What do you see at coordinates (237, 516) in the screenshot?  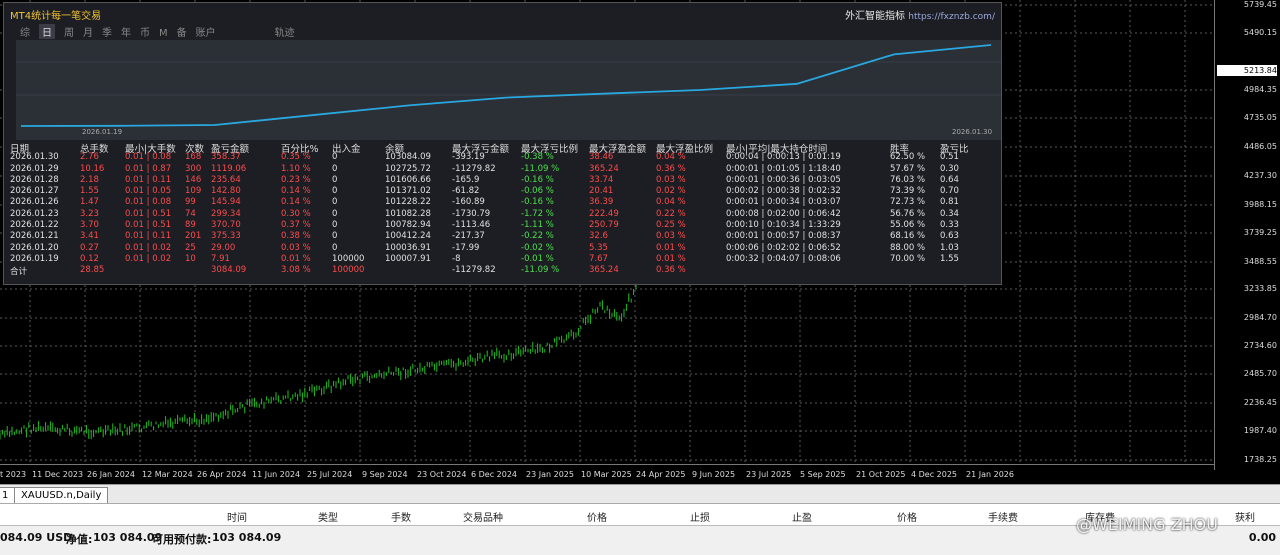 I see `trade-column-header: 时间` at bounding box center [237, 516].